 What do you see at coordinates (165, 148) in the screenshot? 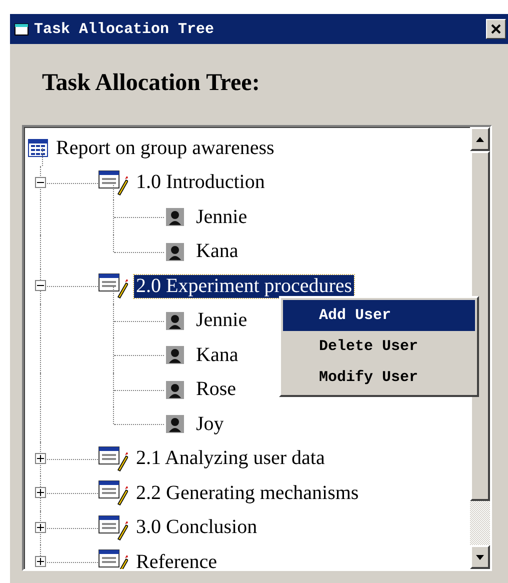
I see `tree-item: Report on group awareness` at bounding box center [165, 148].